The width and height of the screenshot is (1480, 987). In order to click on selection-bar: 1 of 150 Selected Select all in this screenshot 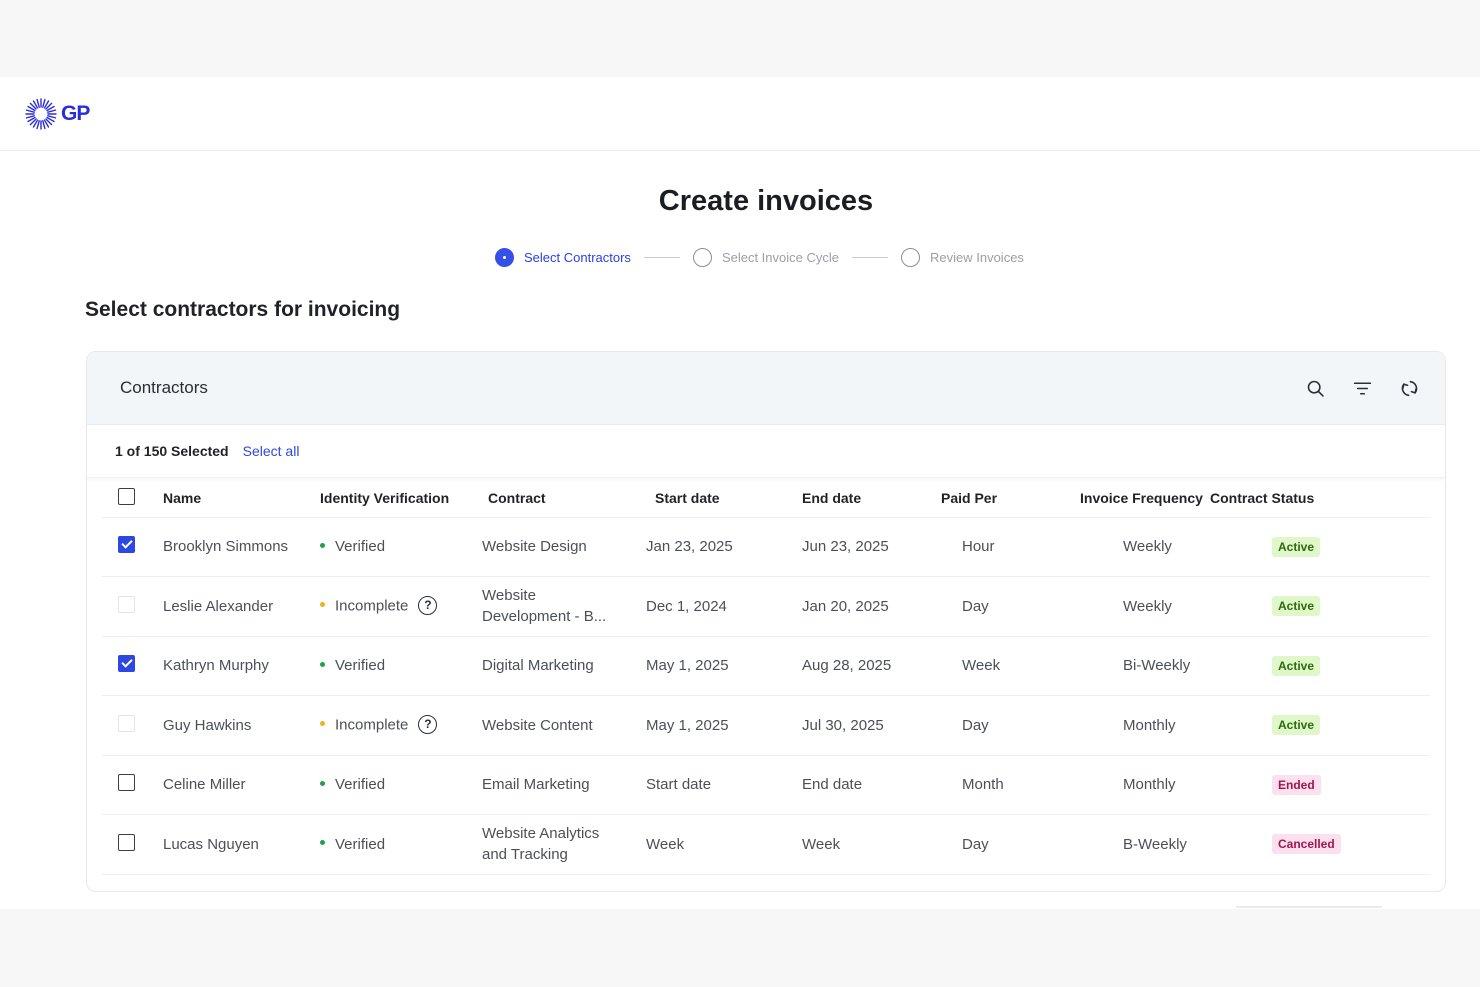, I will do `click(766, 451)`.